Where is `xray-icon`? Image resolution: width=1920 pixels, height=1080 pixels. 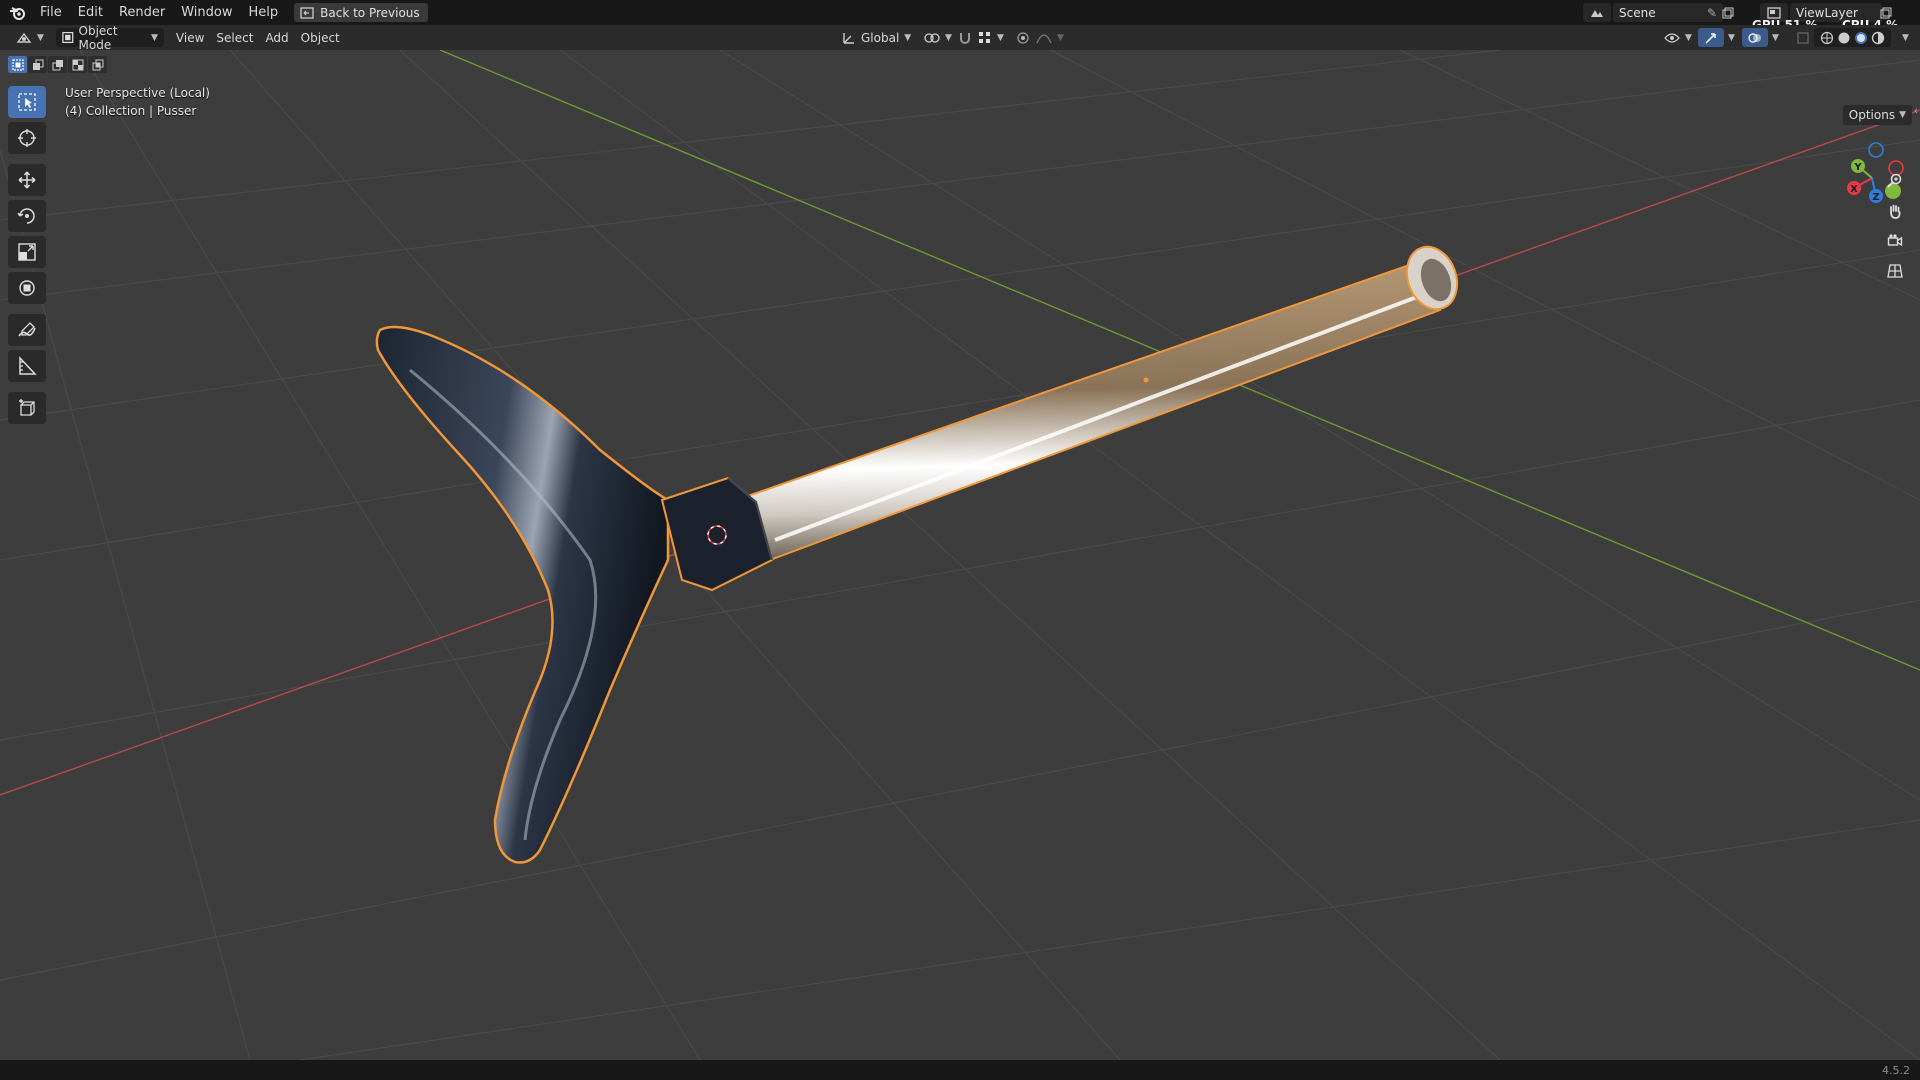 xray-icon is located at coordinates (1803, 37).